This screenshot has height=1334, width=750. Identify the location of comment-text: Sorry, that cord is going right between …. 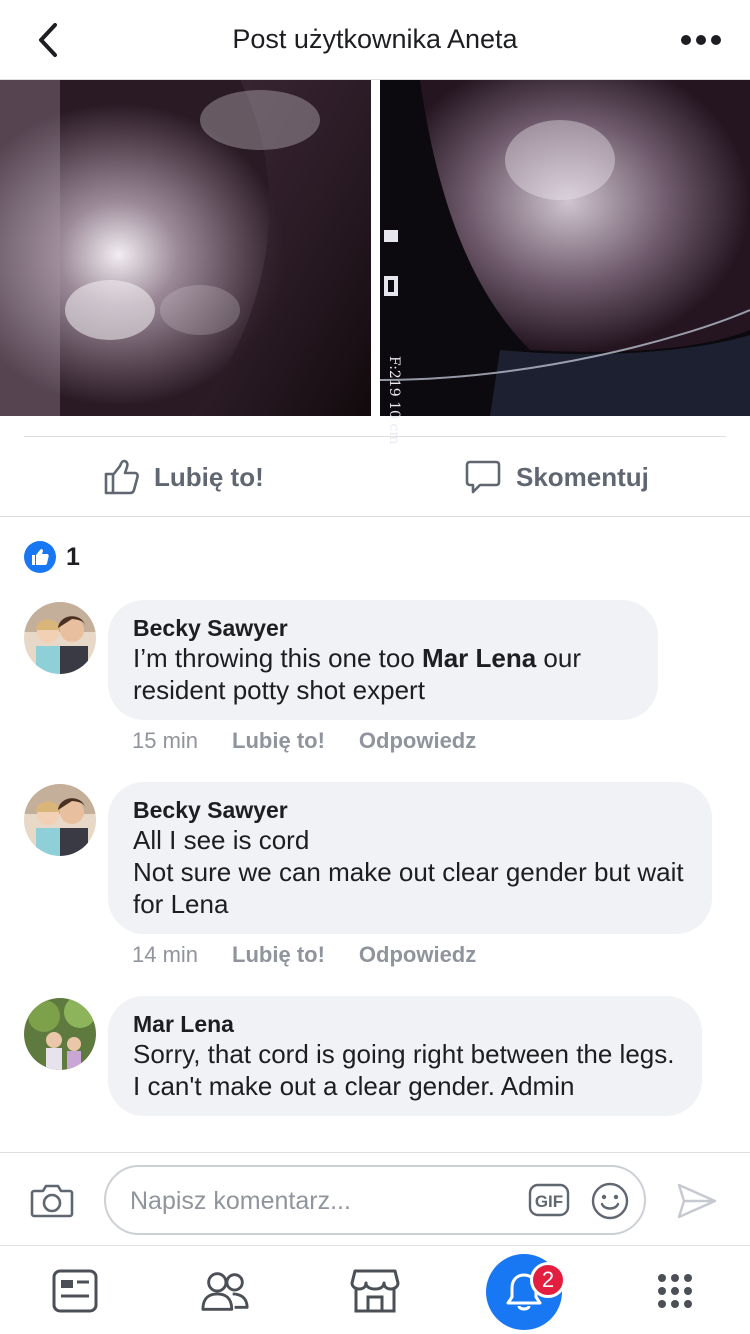
(404, 1070).